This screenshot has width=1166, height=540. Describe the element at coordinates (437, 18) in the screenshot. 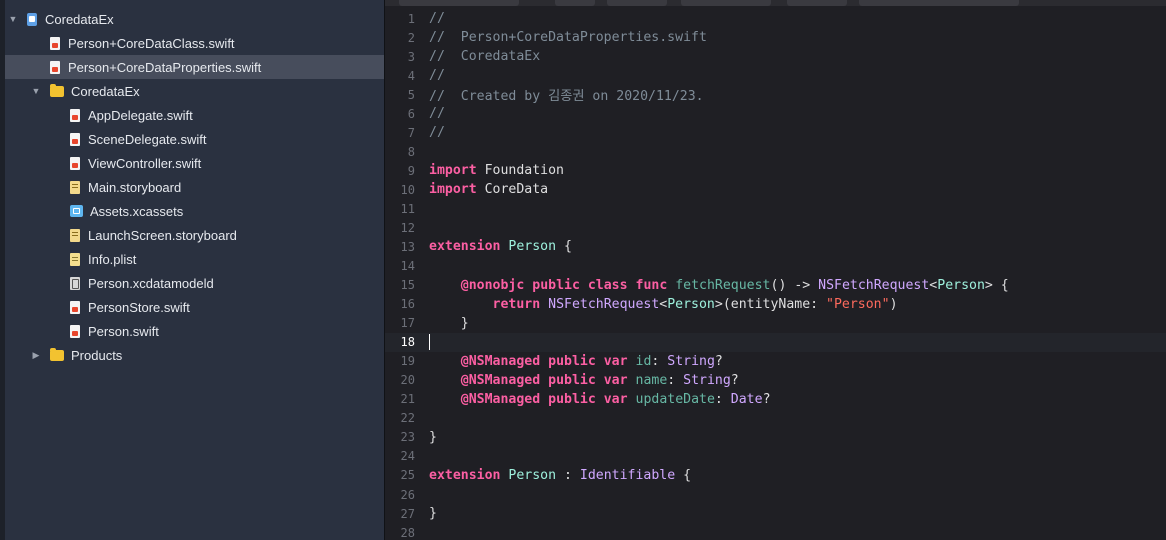

I see `code-token: //` at that location.